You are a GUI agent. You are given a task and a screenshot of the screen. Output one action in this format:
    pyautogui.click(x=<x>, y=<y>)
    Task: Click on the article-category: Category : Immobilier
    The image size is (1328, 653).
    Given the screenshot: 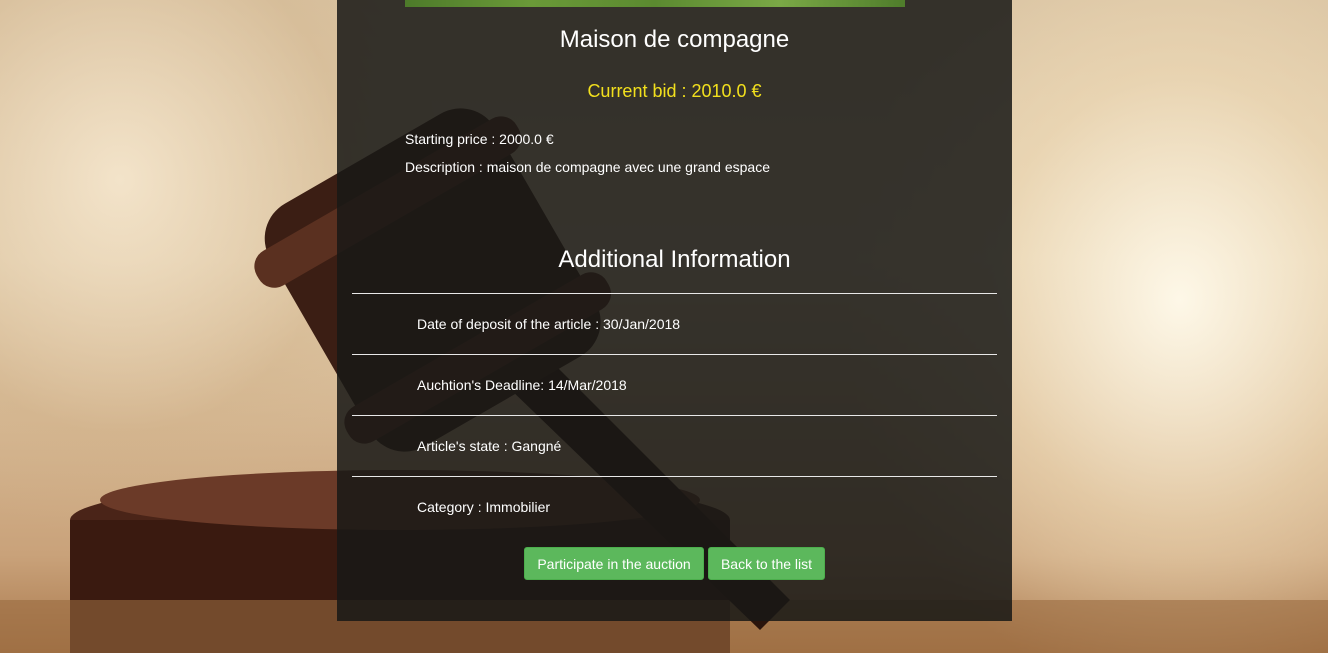 What is the action you would take?
    pyautogui.click(x=484, y=507)
    